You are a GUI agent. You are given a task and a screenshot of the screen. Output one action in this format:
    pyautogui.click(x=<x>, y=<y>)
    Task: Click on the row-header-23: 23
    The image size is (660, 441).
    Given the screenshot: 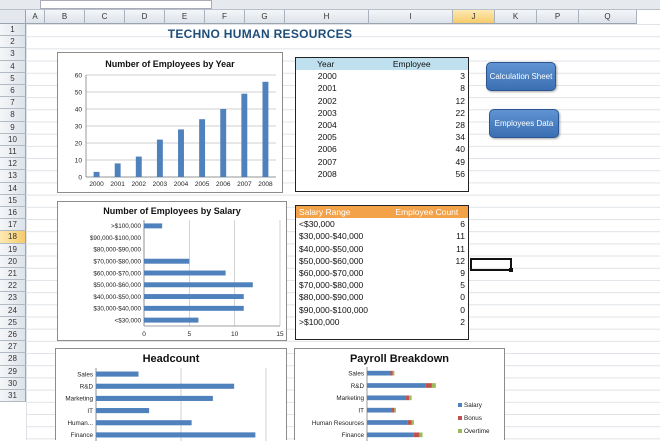 What is the action you would take?
    pyautogui.click(x=13, y=298)
    